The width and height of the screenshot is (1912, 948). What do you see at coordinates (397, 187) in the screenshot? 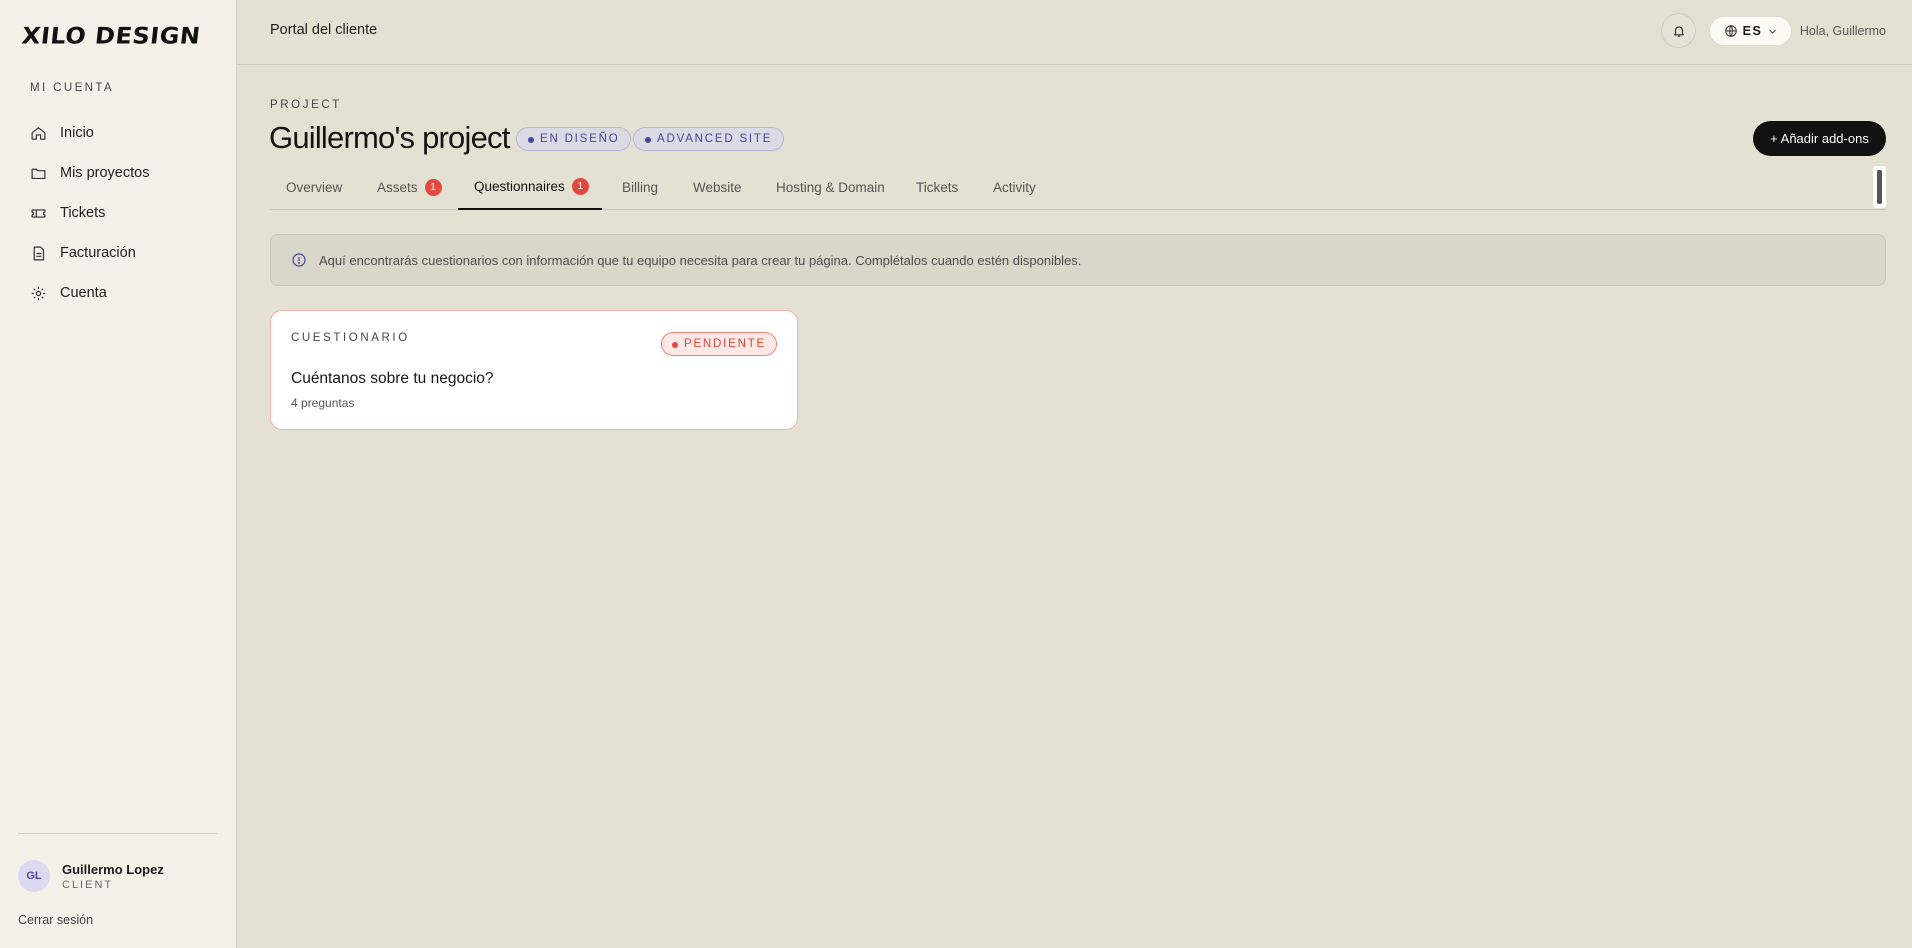
I see `tab-label: Assets` at bounding box center [397, 187].